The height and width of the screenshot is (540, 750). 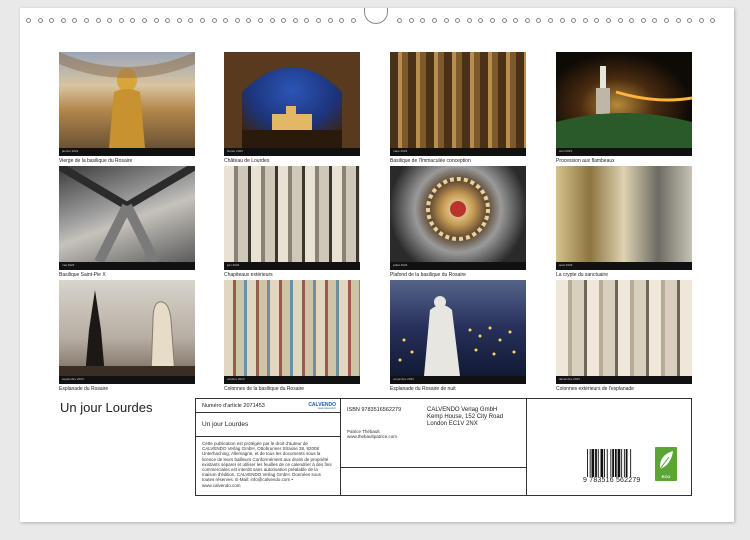 I want to click on author-credit: Patrice Thébault www.thebaultpatrice.com, so click(x=372, y=434).